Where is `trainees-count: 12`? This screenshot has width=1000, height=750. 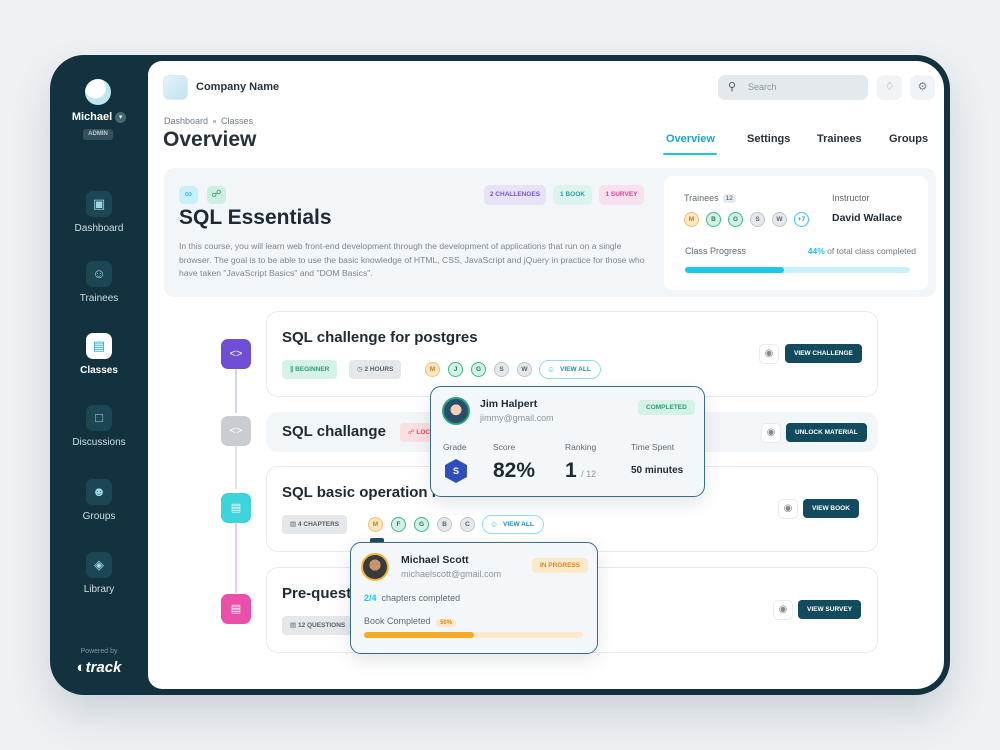 trainees-count: 12 is located at coordinates (729, 199).